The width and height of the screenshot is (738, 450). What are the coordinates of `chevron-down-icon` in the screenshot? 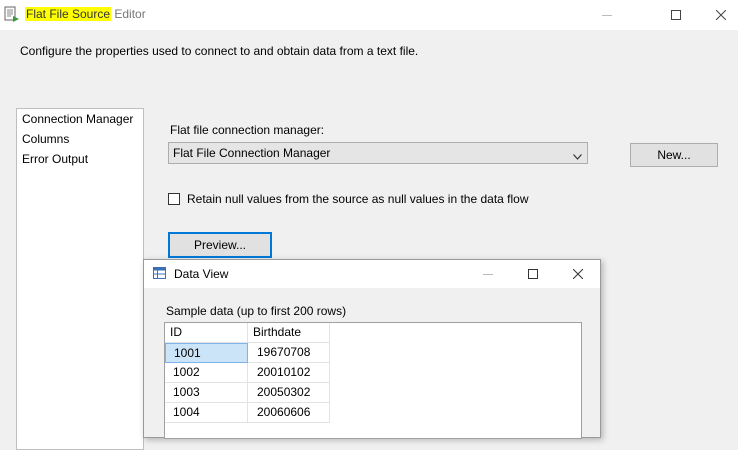 It's located at (577, 156).